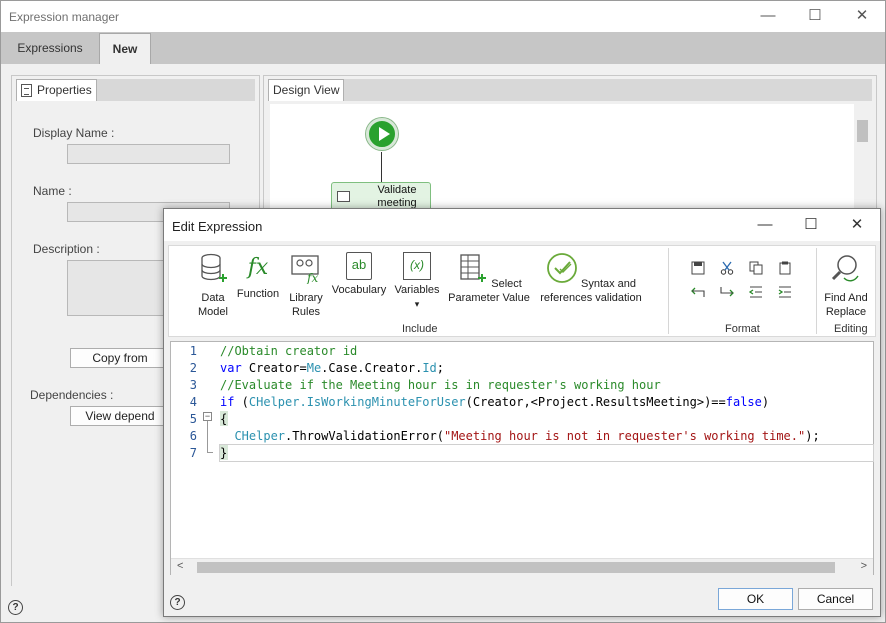  I want to click on function-icon: fx, so click(258, 267).